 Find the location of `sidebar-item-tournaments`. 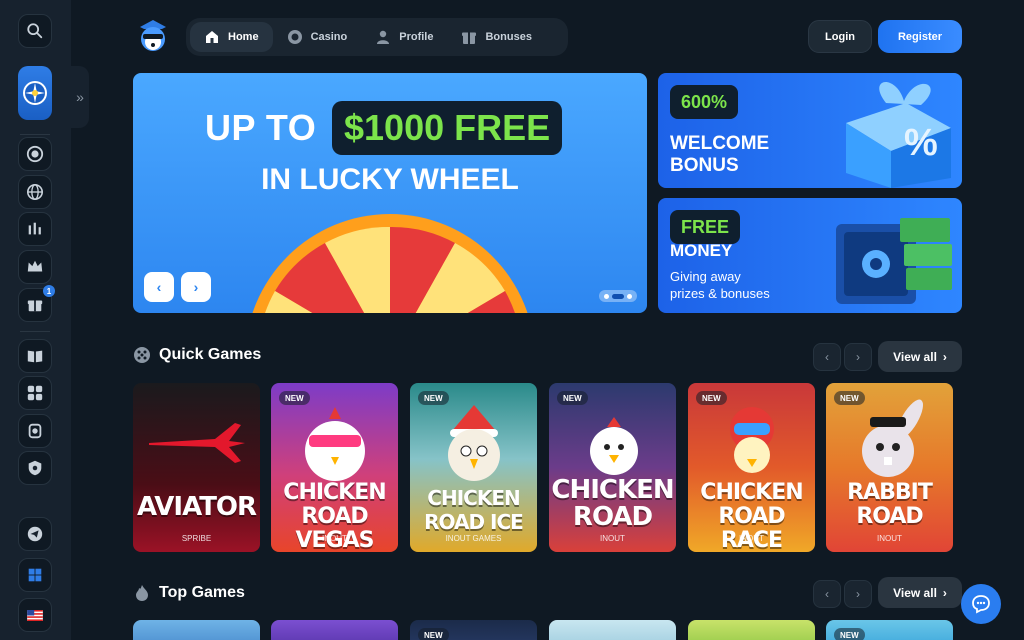

sidebar-item-tournaments is located at coordinates (35, 431).